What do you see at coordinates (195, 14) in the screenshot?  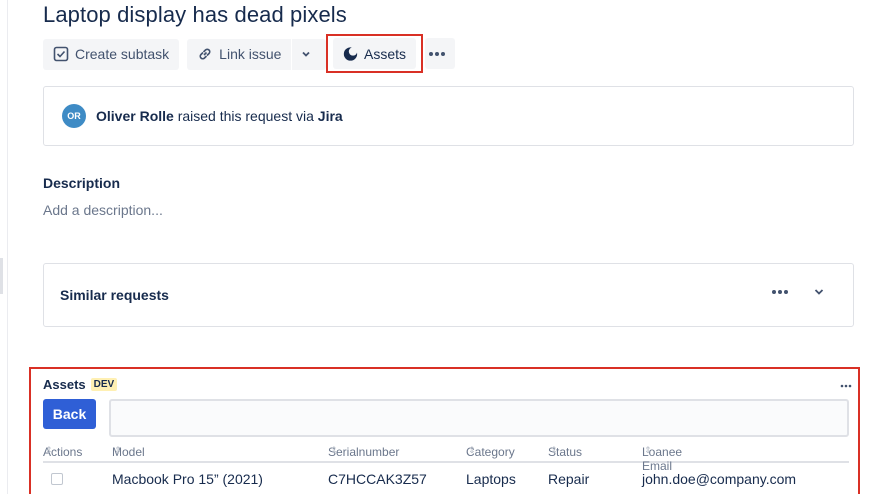 I see `issue-title: Laptop display has dead pixels` at bounding box center [195, 14].